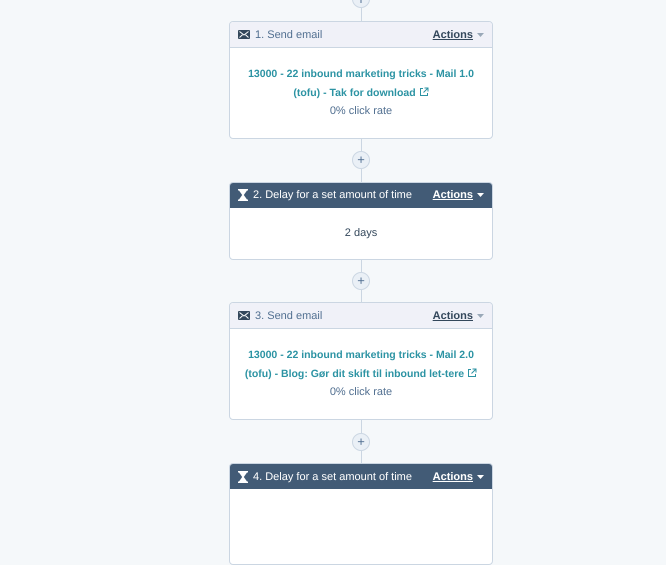 The height and width of the screenshot is (565, 666). Describe the element at coordinates (361, 233) in the screenshot. I see `delay-duration: 2 days` at that location.